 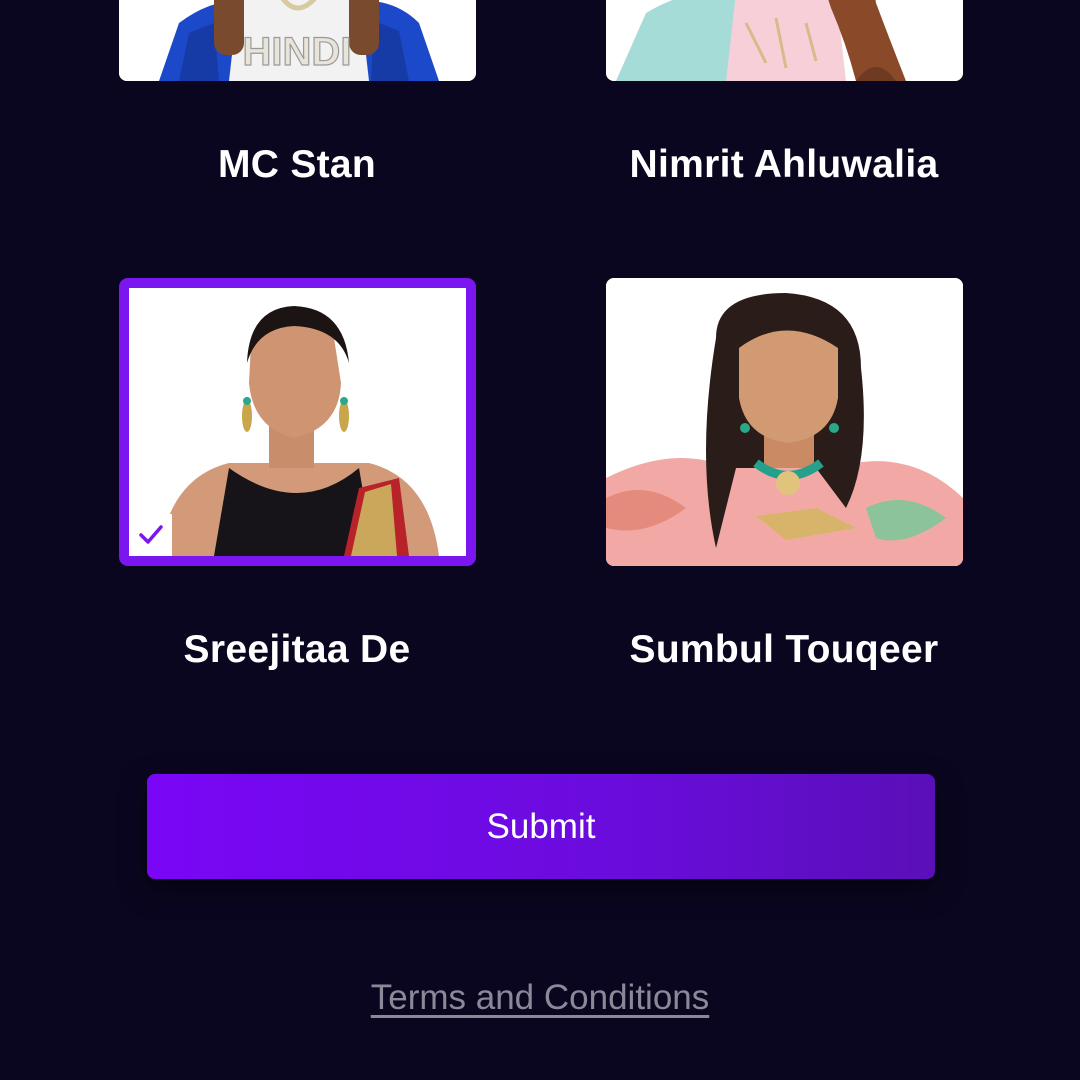 I want to click on submit-button: Submit, so click(x=541, y=826).